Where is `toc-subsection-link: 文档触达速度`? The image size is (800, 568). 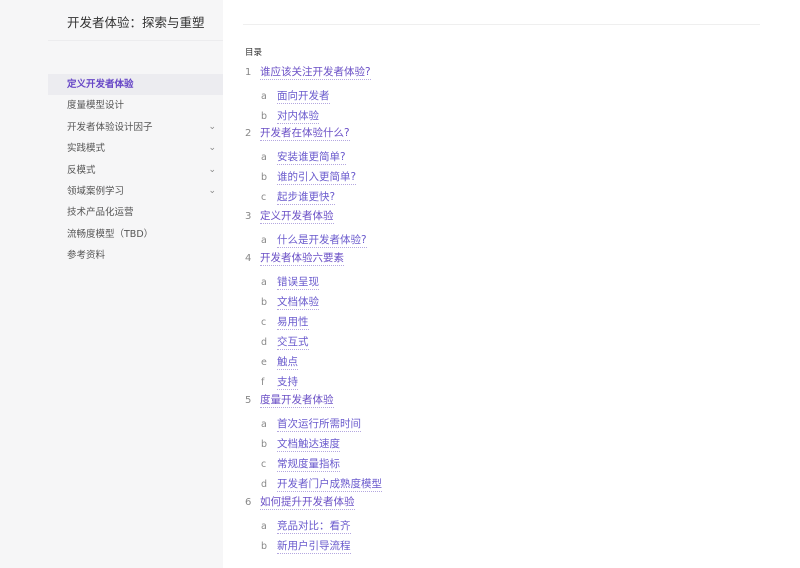
toc-subsection-link: 文档触达速度 is located at coordinates (308, 445).